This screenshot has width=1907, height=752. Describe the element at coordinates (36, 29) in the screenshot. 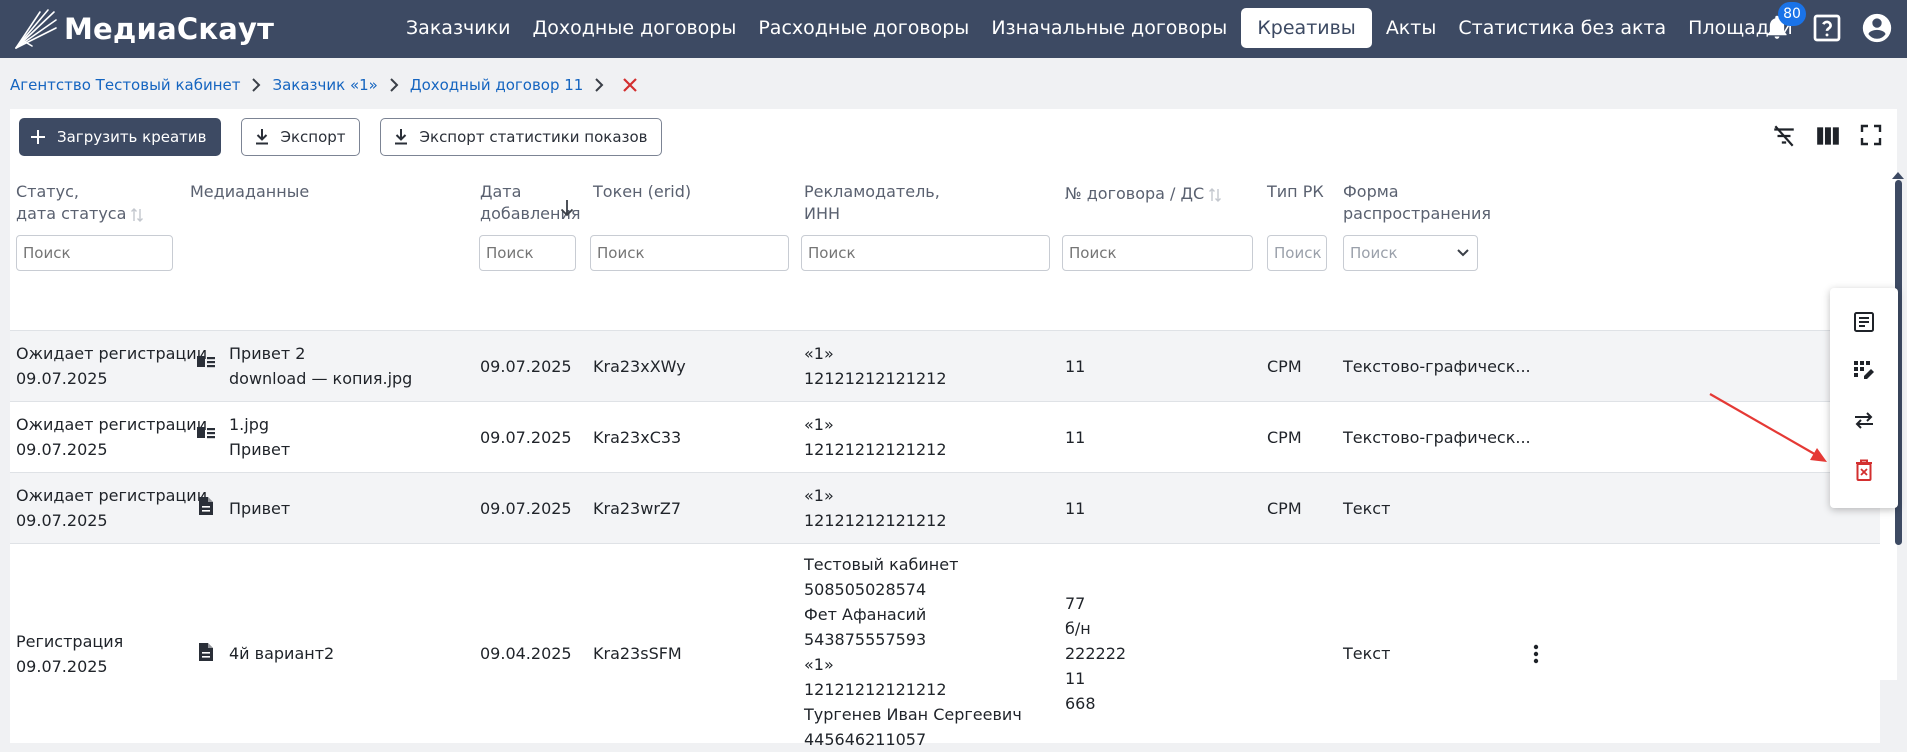

I see `logo-icon` at that location.